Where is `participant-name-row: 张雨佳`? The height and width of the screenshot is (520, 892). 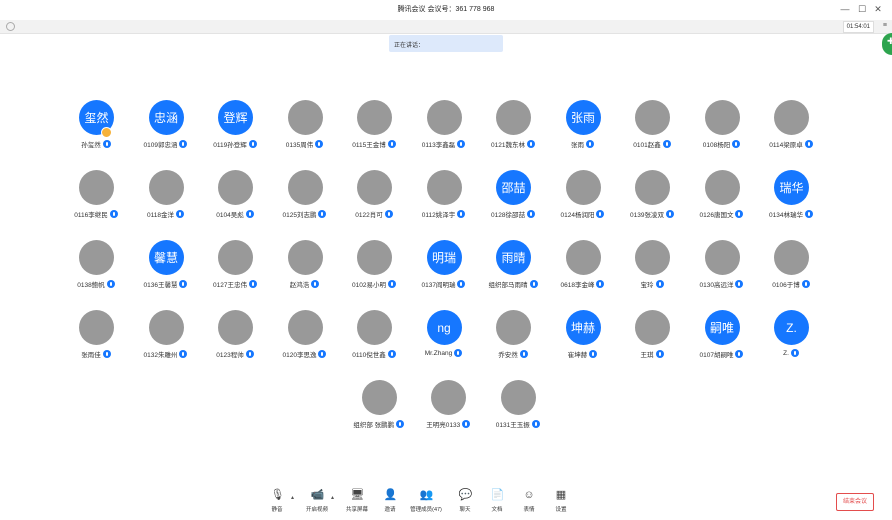 participant-name-row: 张雨佳 is located at coordinates (96, 354).